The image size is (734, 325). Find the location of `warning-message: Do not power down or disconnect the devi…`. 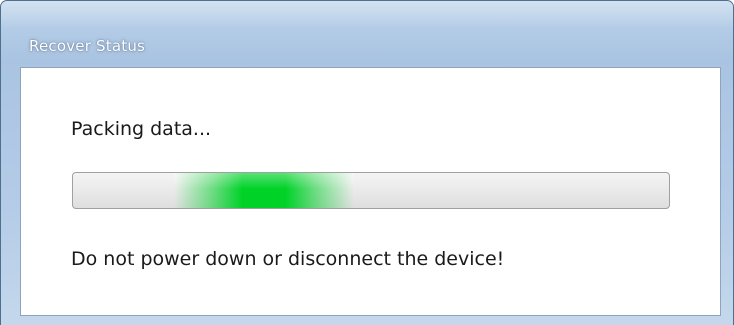

warning-message: Do not power down or disconnect the devi… is located at coordinates (288, 259).